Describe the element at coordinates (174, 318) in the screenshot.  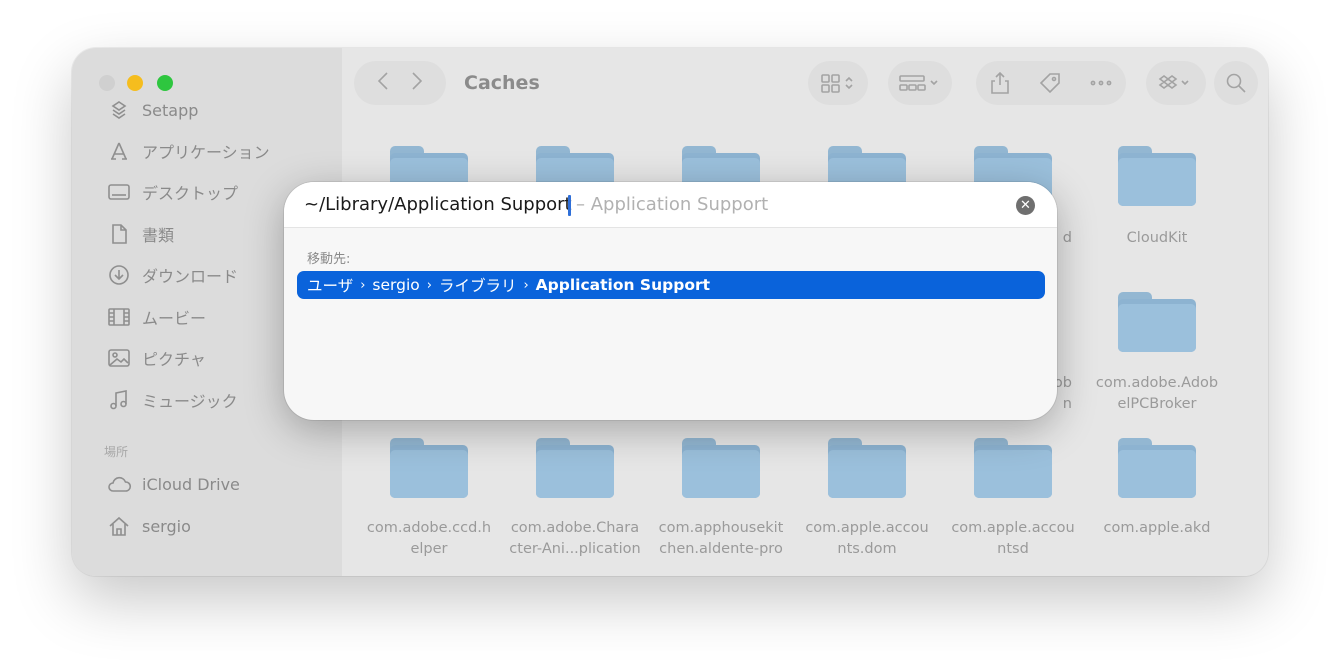
I see `sidebar-item-label: ムービー` at that location.